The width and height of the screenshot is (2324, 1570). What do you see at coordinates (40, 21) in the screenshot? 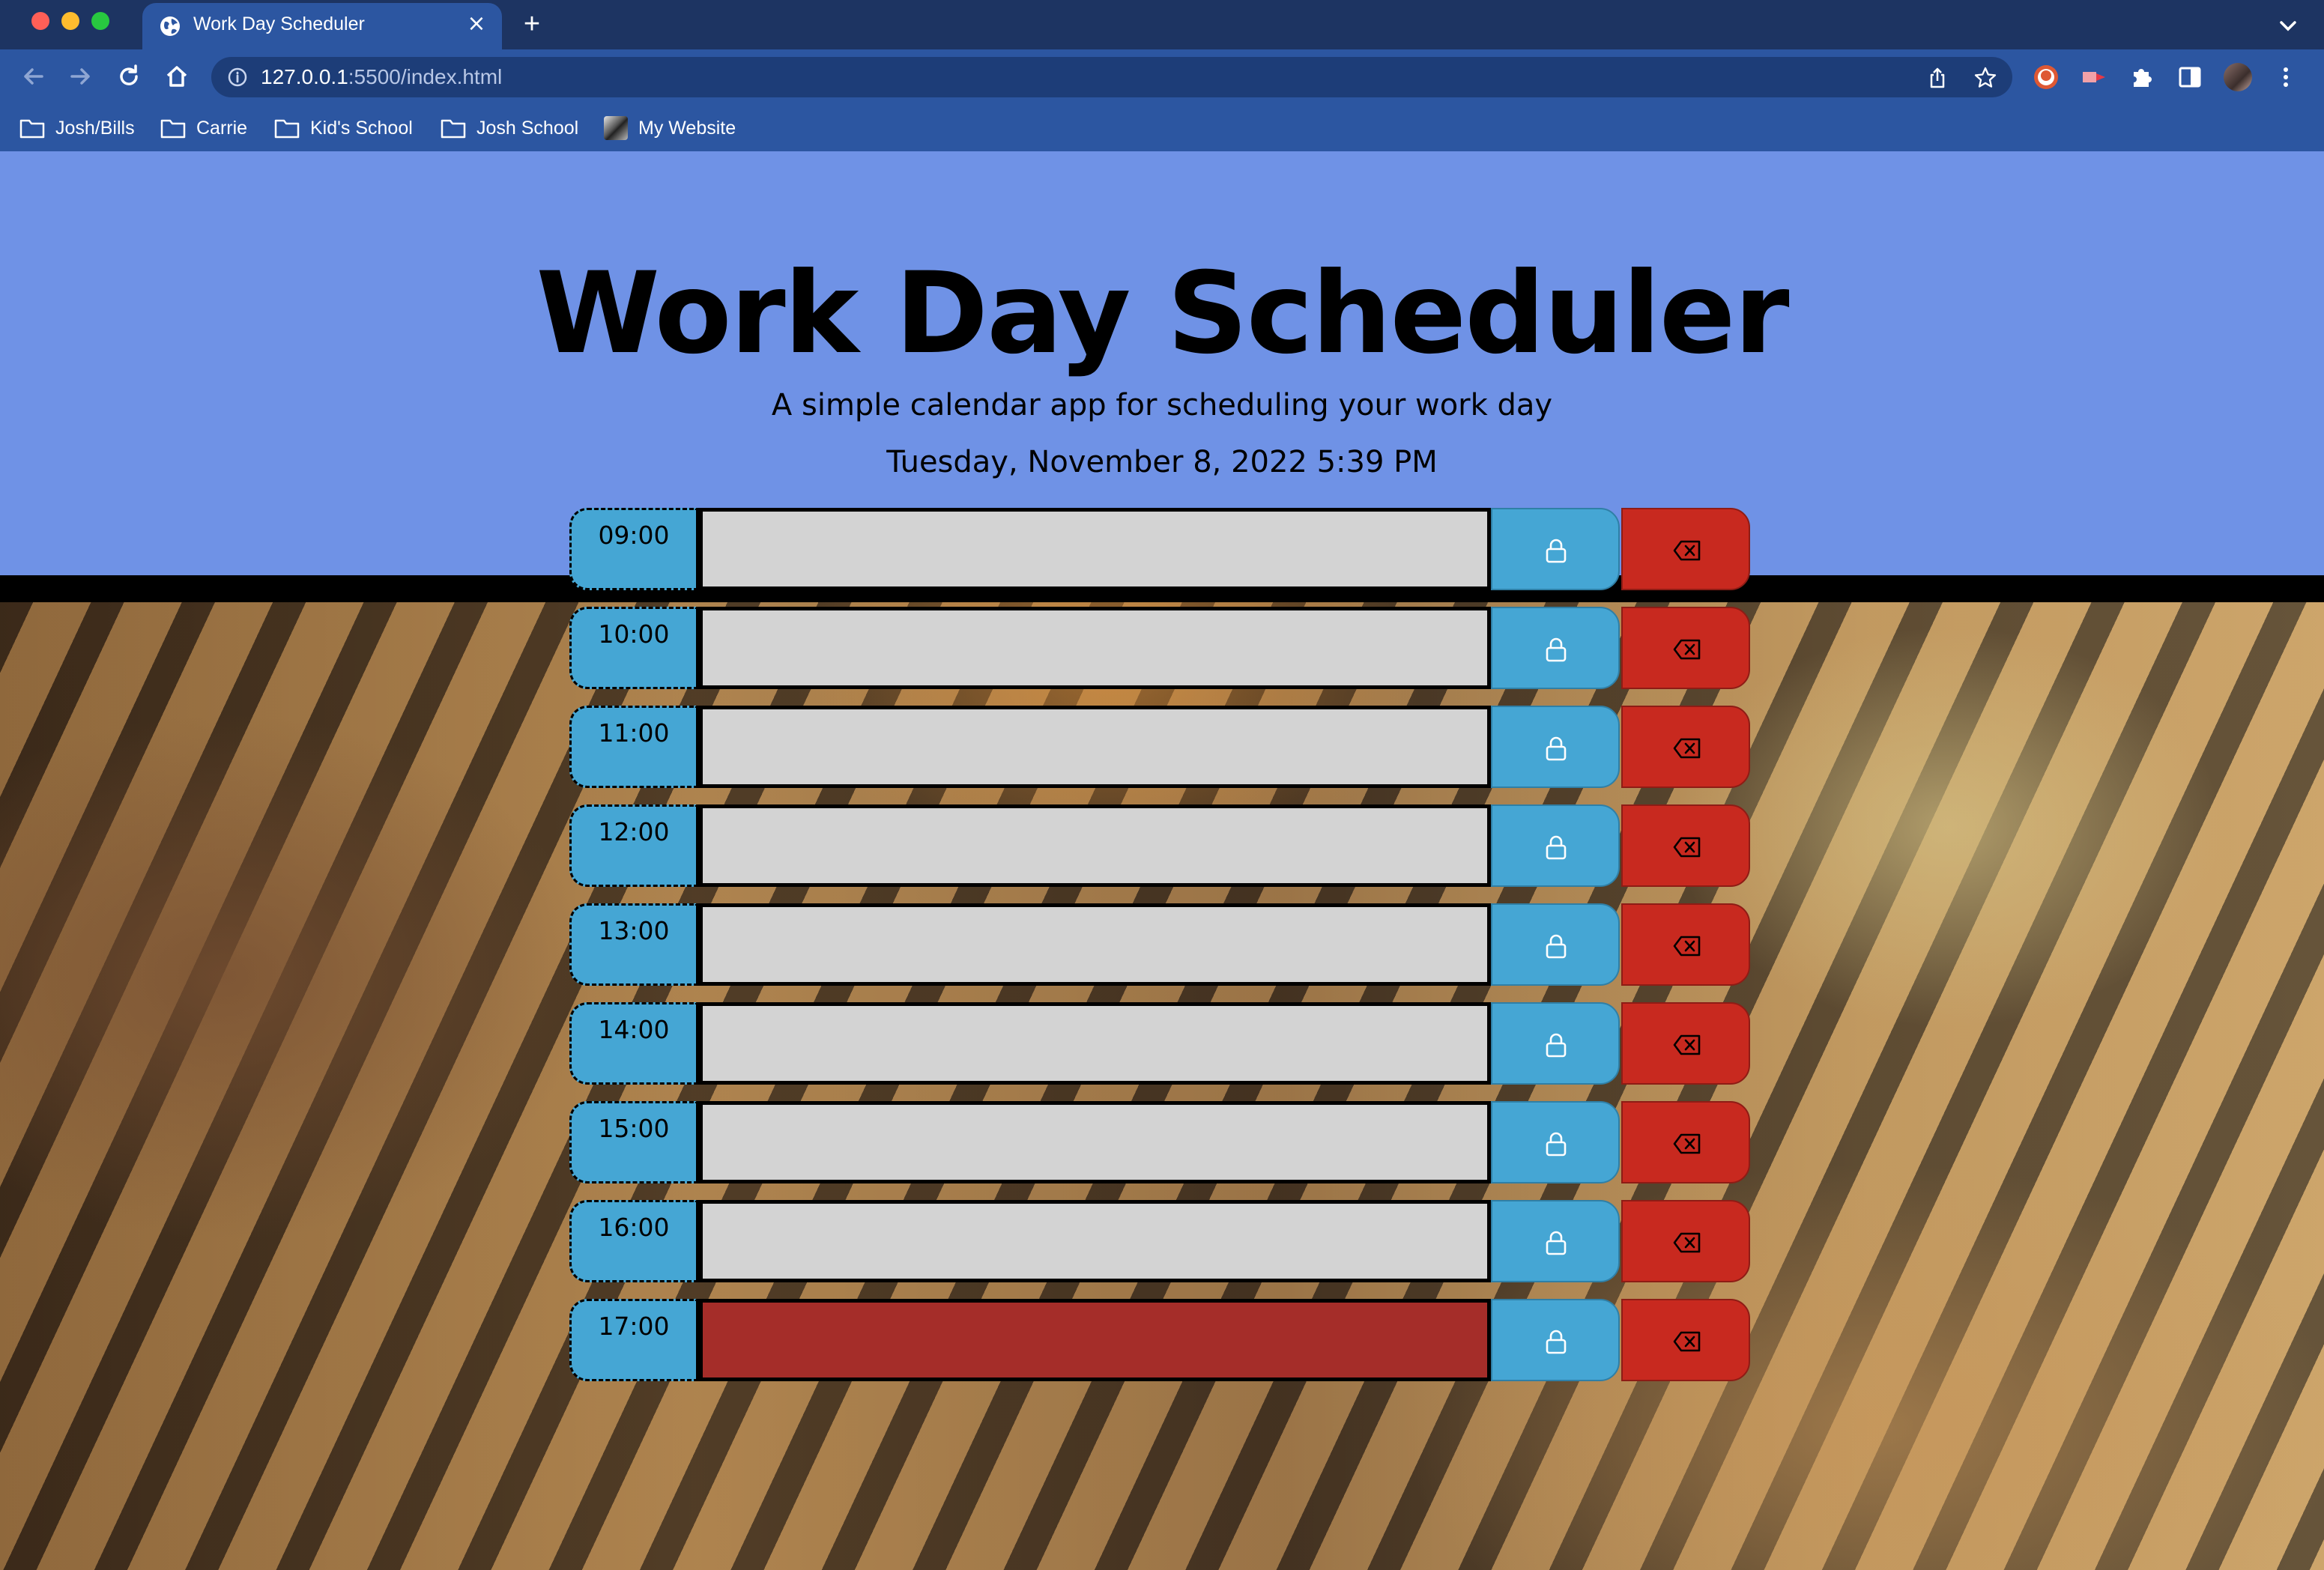
I see `close-window-button` at bounding box center [40, 21].